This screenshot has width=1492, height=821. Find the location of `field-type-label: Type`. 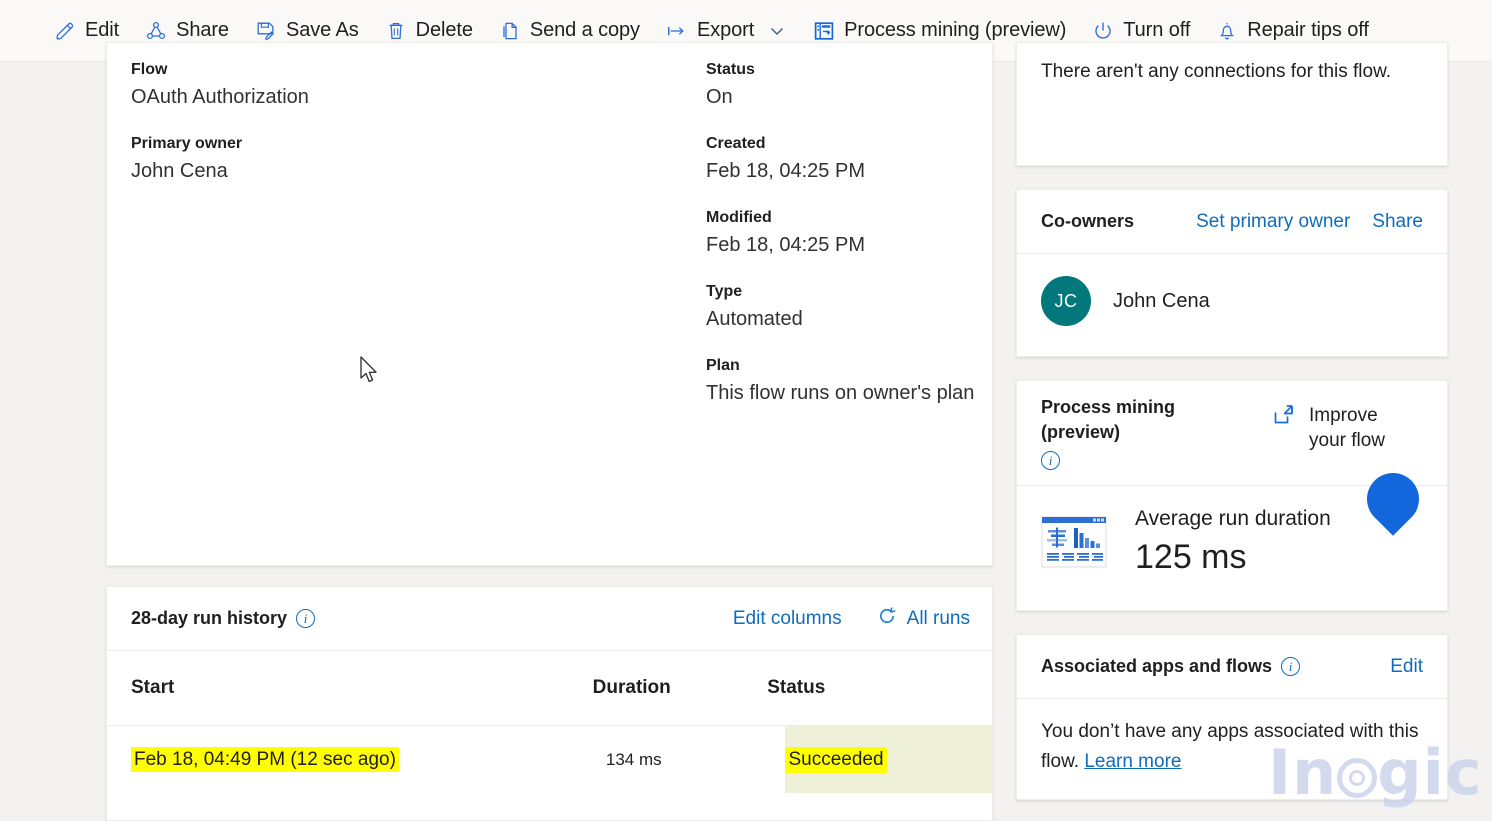

field-type-label: Type is located at coordinates (724, 291).